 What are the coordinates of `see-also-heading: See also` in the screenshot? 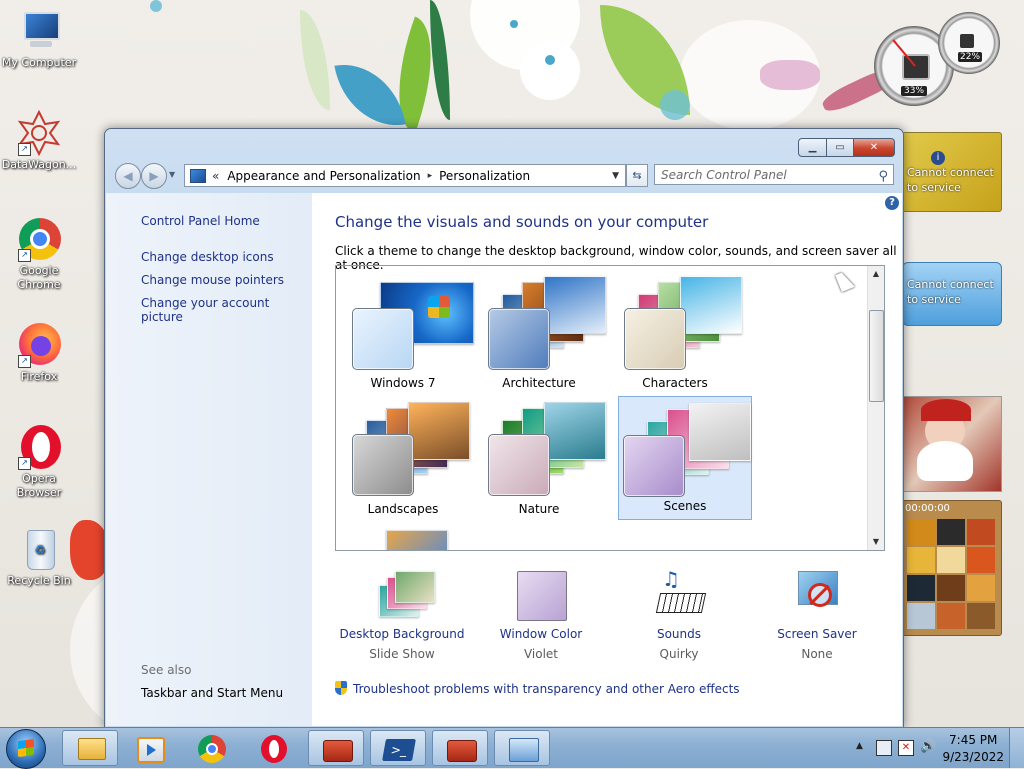 It's located at (166, 670).